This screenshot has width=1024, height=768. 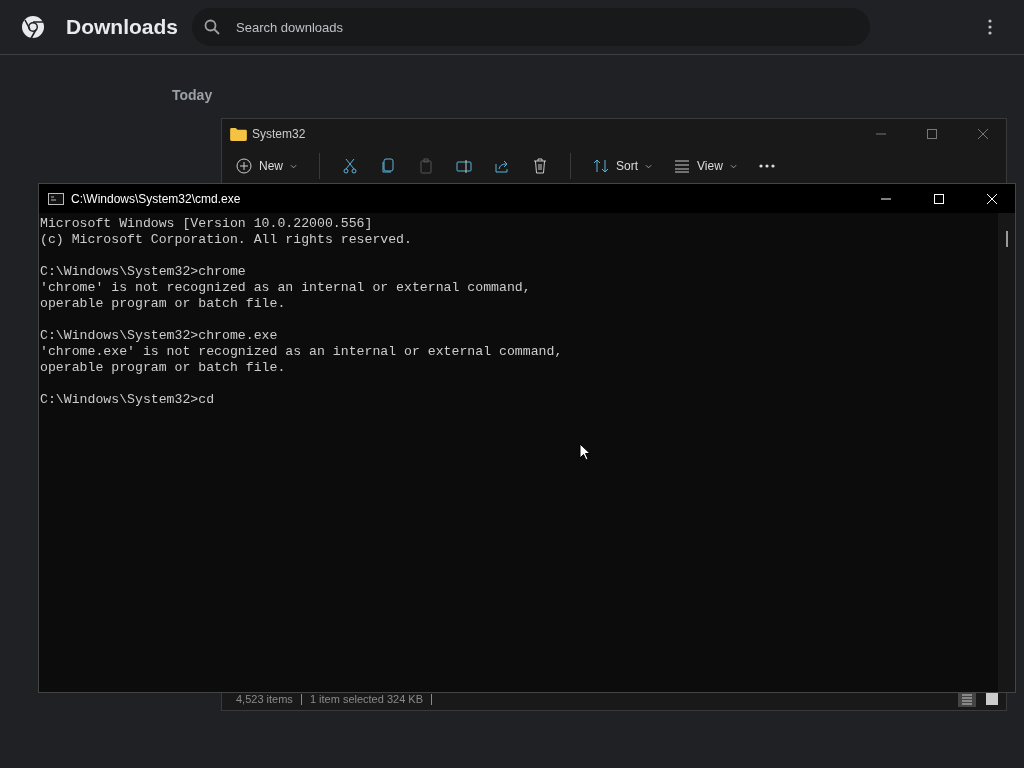 I want to click on terminal-icon, so click(x=56, y=198).